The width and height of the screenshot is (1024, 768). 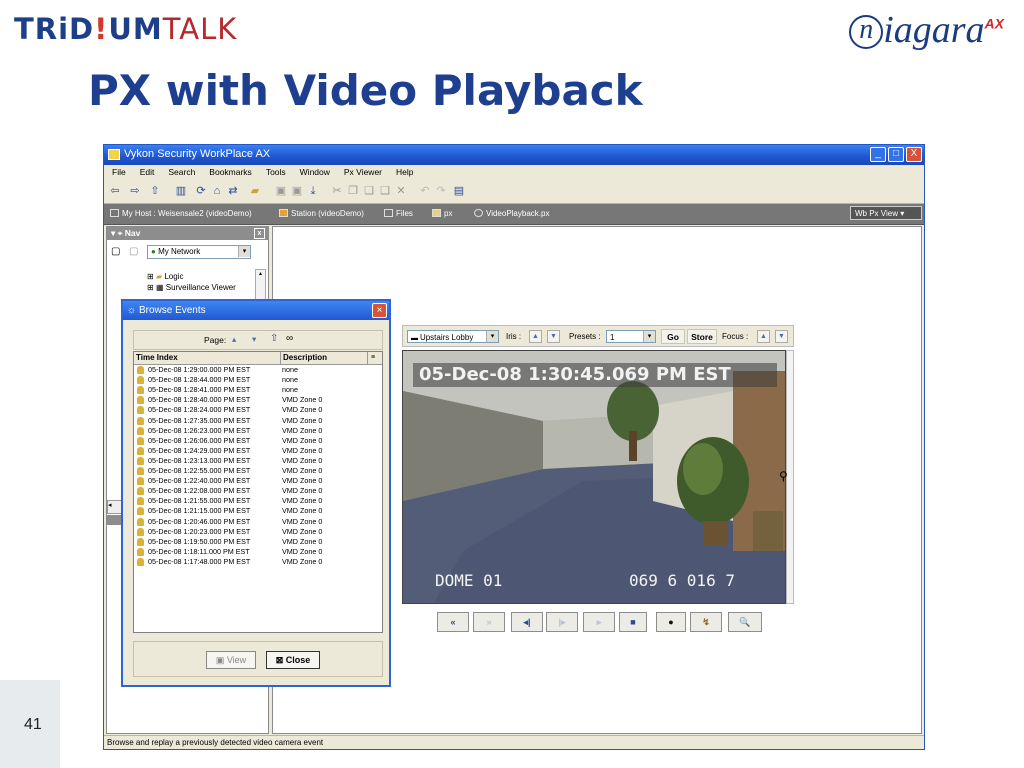 I want to click on page-up-button: ▴, so click(x=234, y=339).